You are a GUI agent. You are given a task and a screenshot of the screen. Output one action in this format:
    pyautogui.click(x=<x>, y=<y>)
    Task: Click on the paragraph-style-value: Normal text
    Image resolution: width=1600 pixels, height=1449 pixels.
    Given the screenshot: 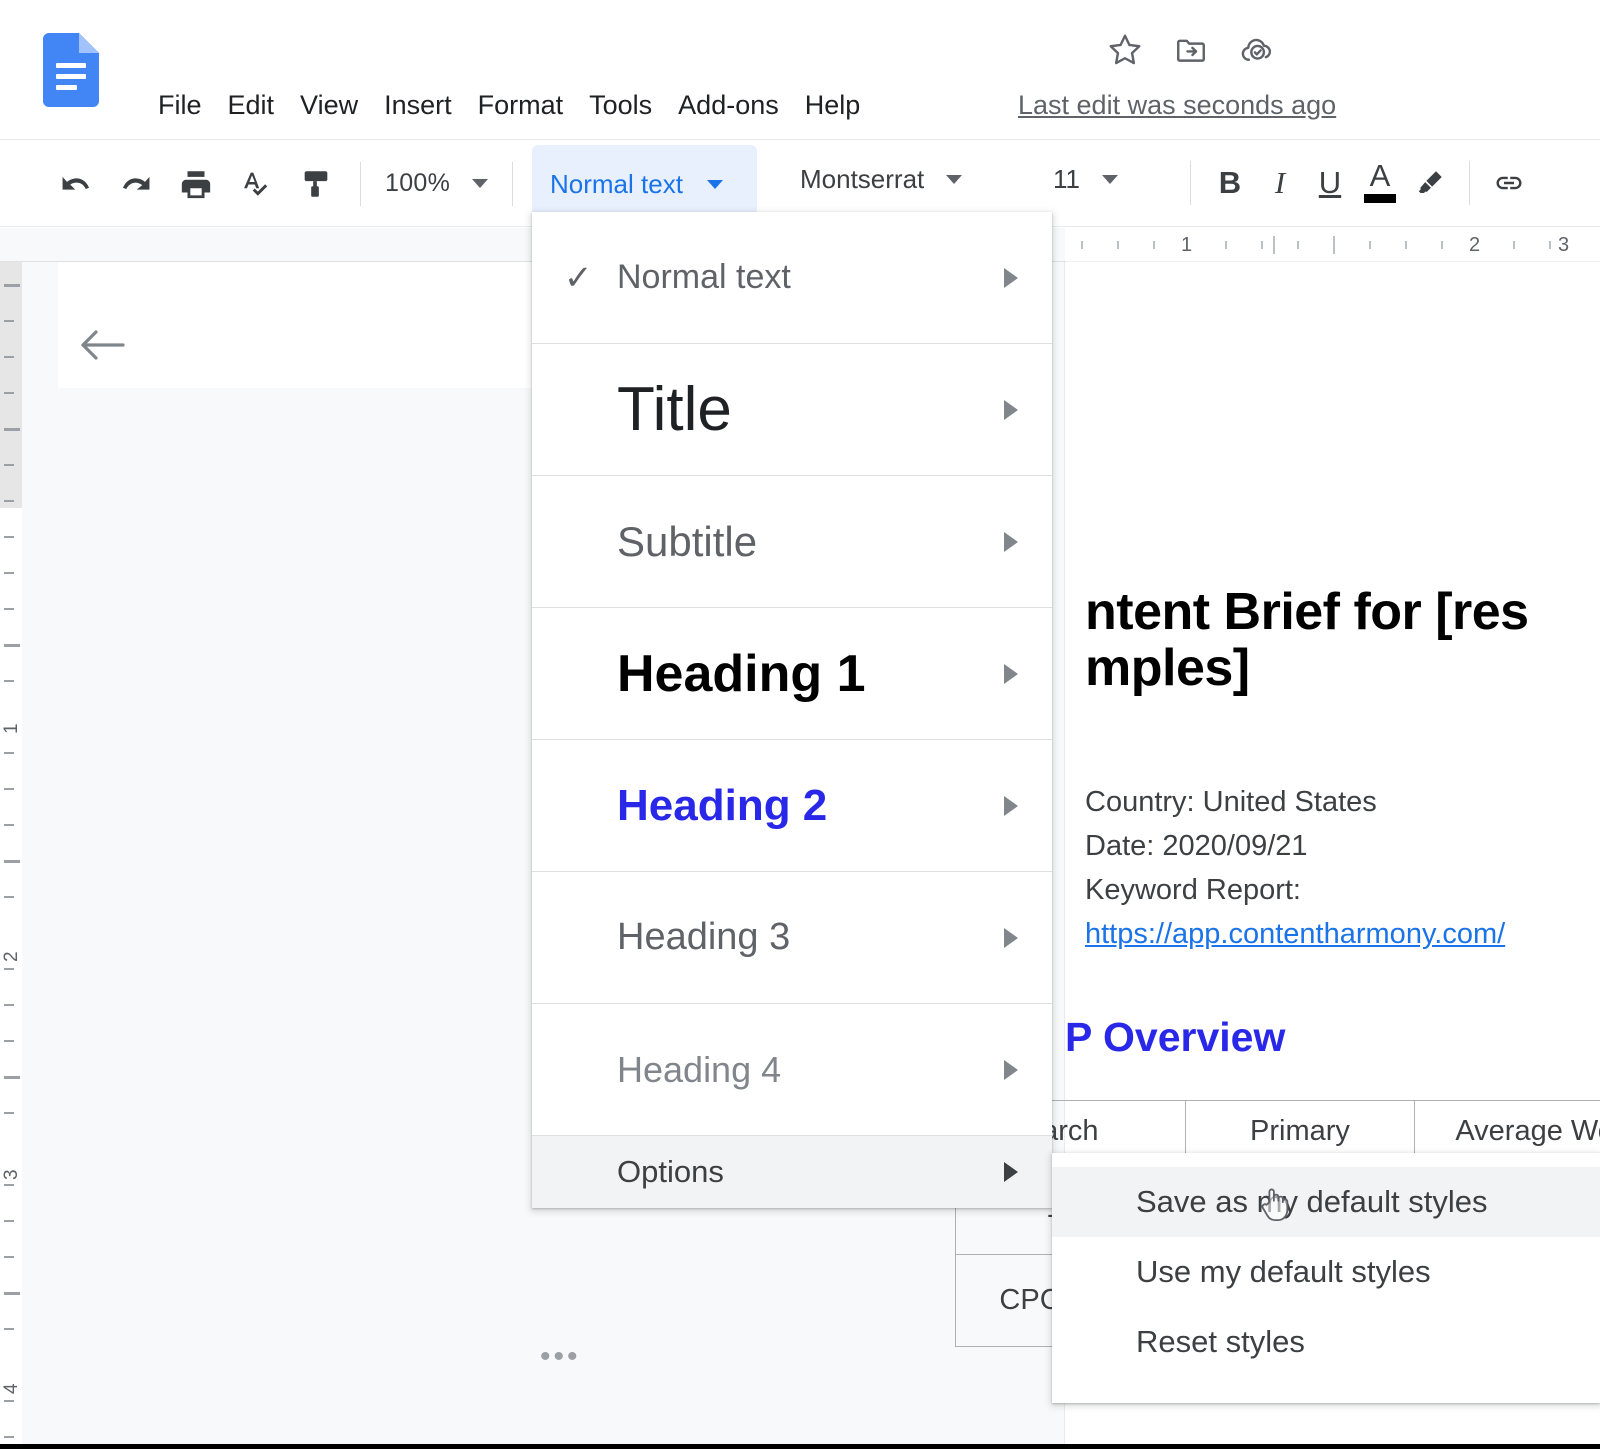 What is the action you would take?
    pyautogui.click(x=616, y=183)
    